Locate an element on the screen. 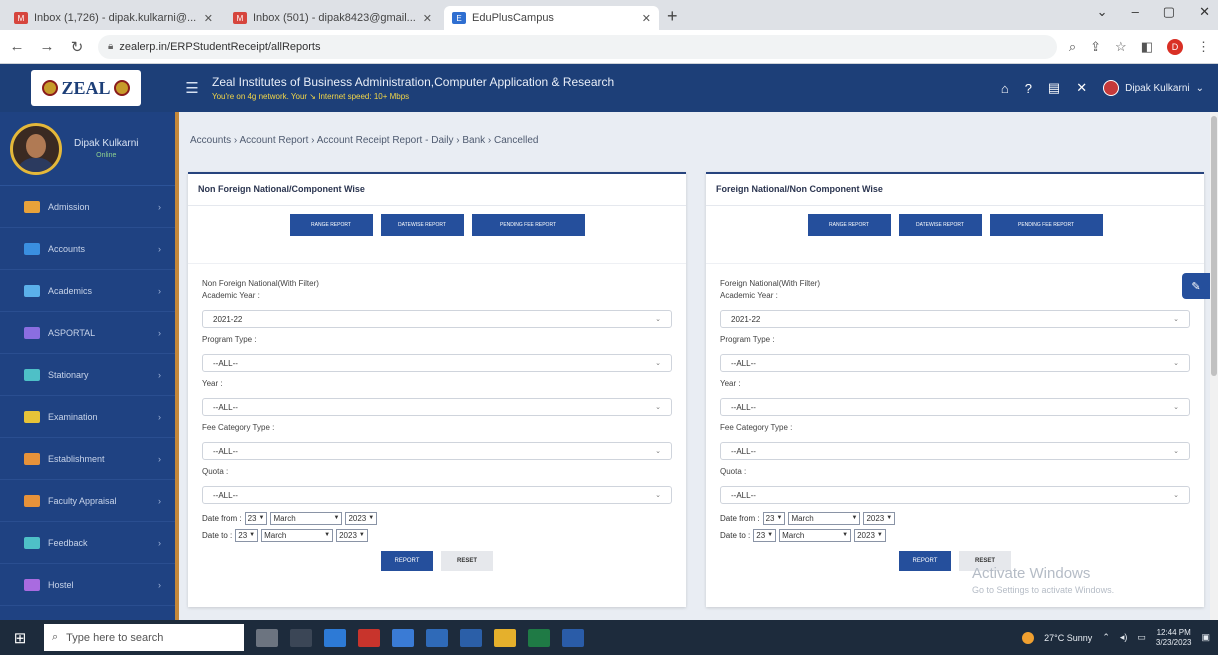  floating-edit-button: ✎ is located at coordinates (1196, 286).